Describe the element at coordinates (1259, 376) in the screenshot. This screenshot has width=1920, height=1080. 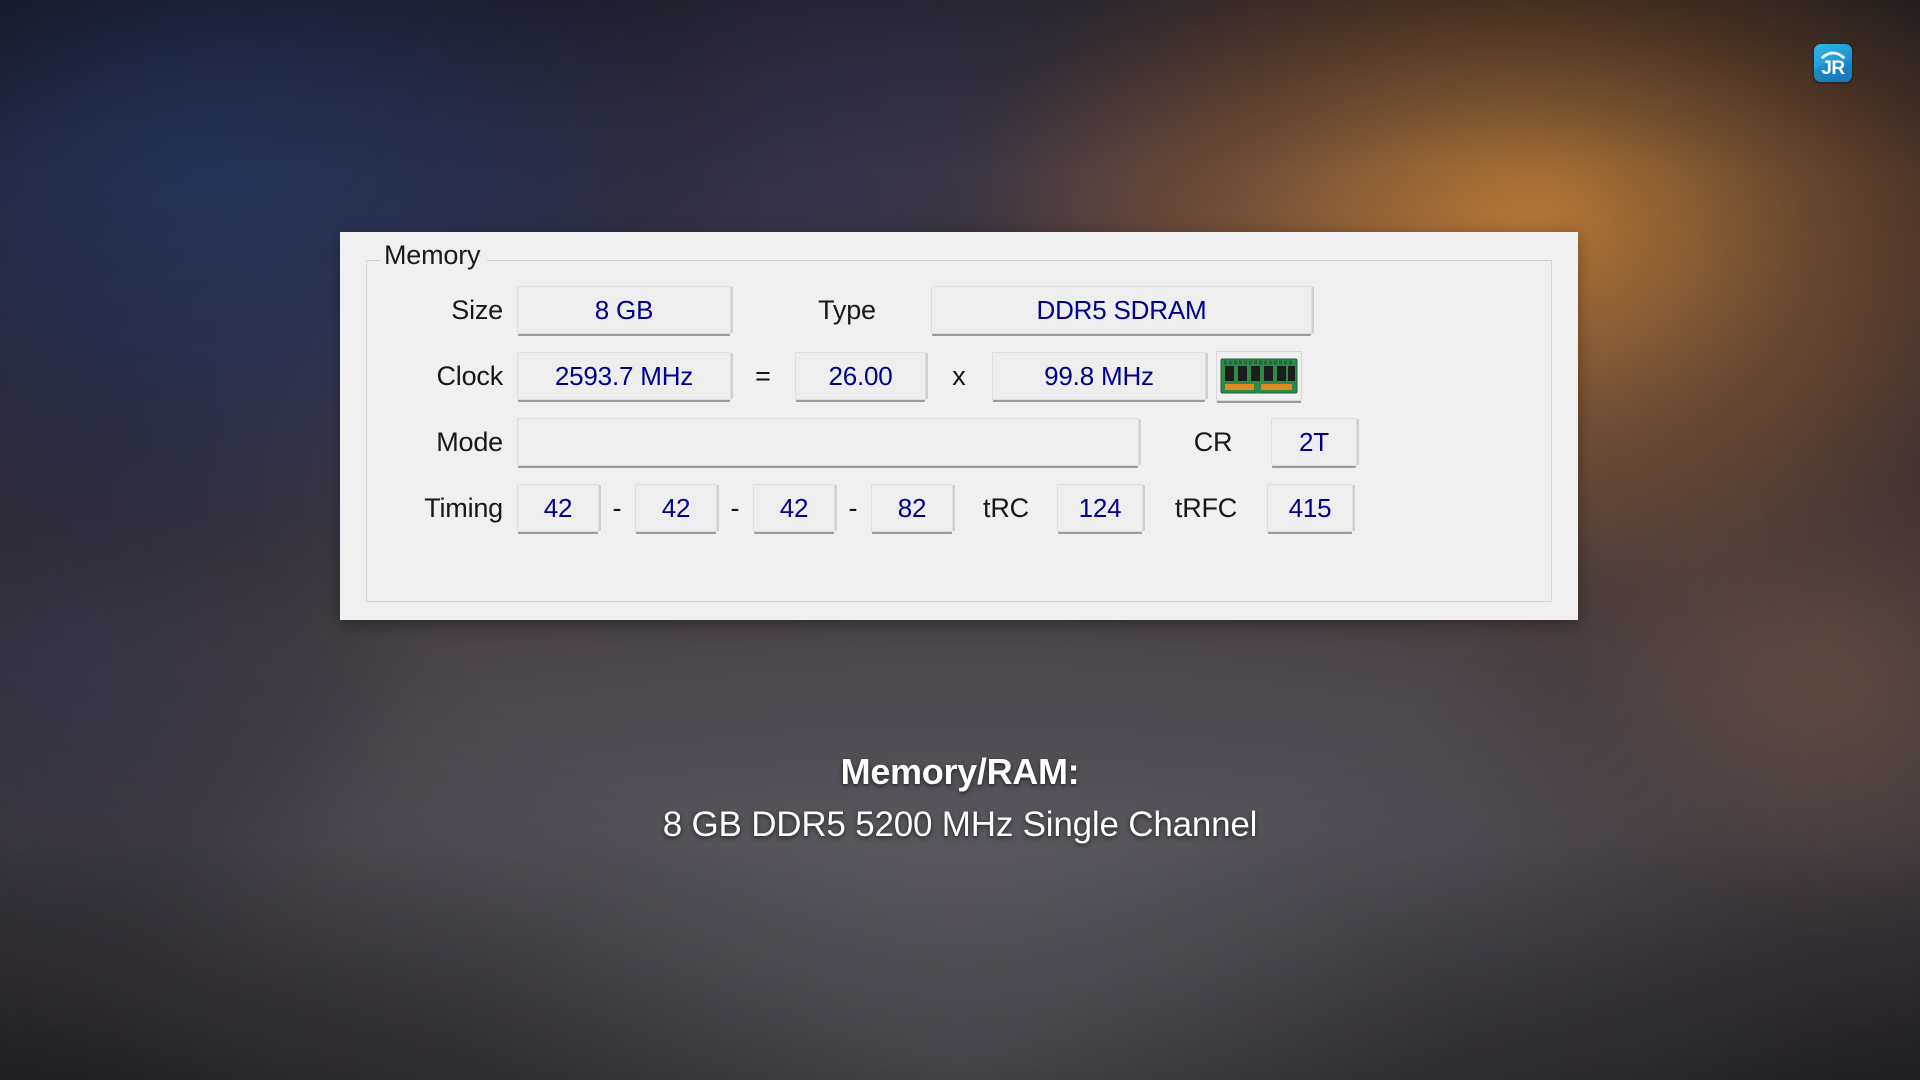
I see `memory-module-icon` at that location.